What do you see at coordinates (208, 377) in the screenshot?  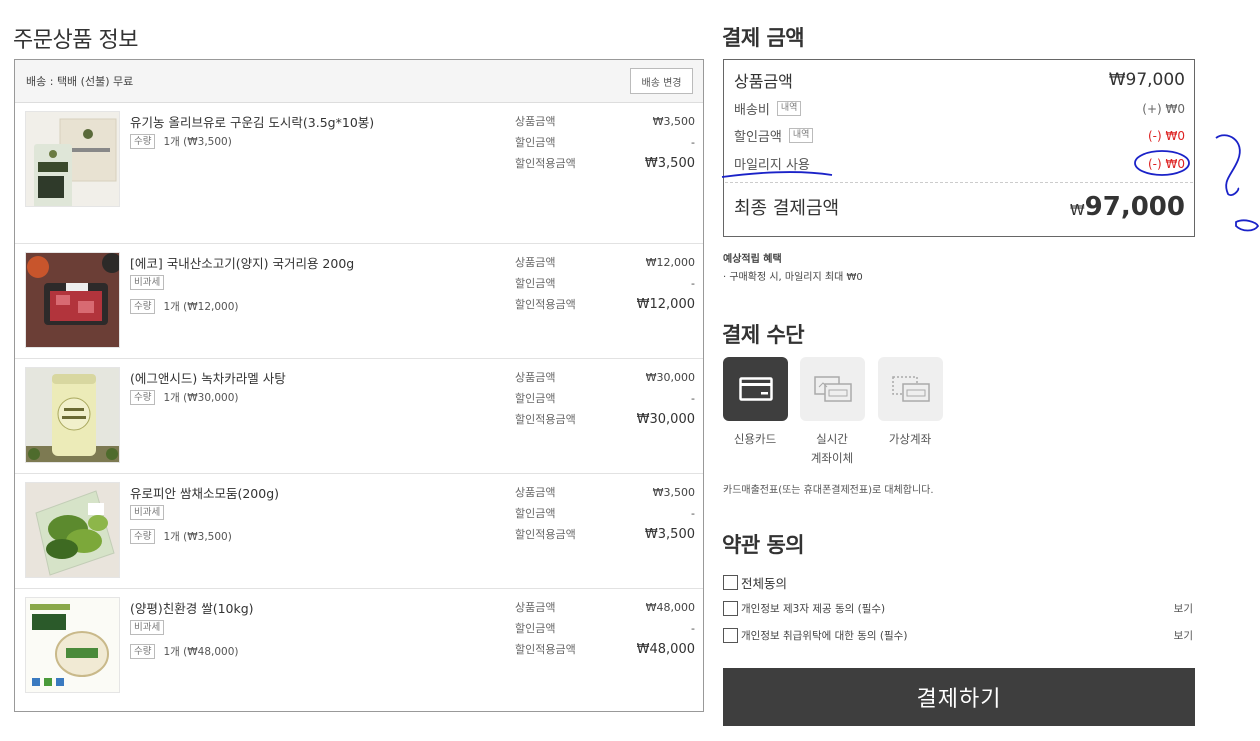 I see `product-name: (에그앤시드) 녹차카라멜 사탕` at bounding box center [208, 377].